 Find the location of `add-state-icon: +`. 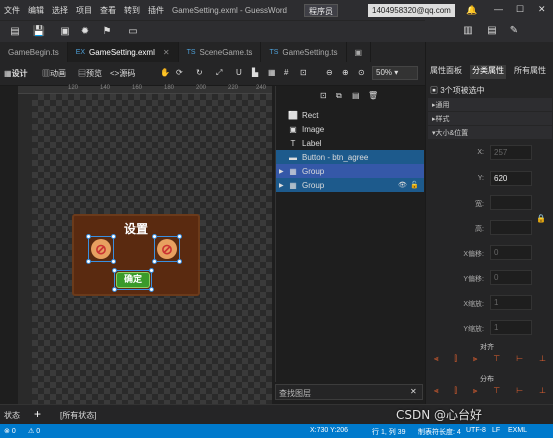

add-state-icon: + is located at coordinates (37, 414).